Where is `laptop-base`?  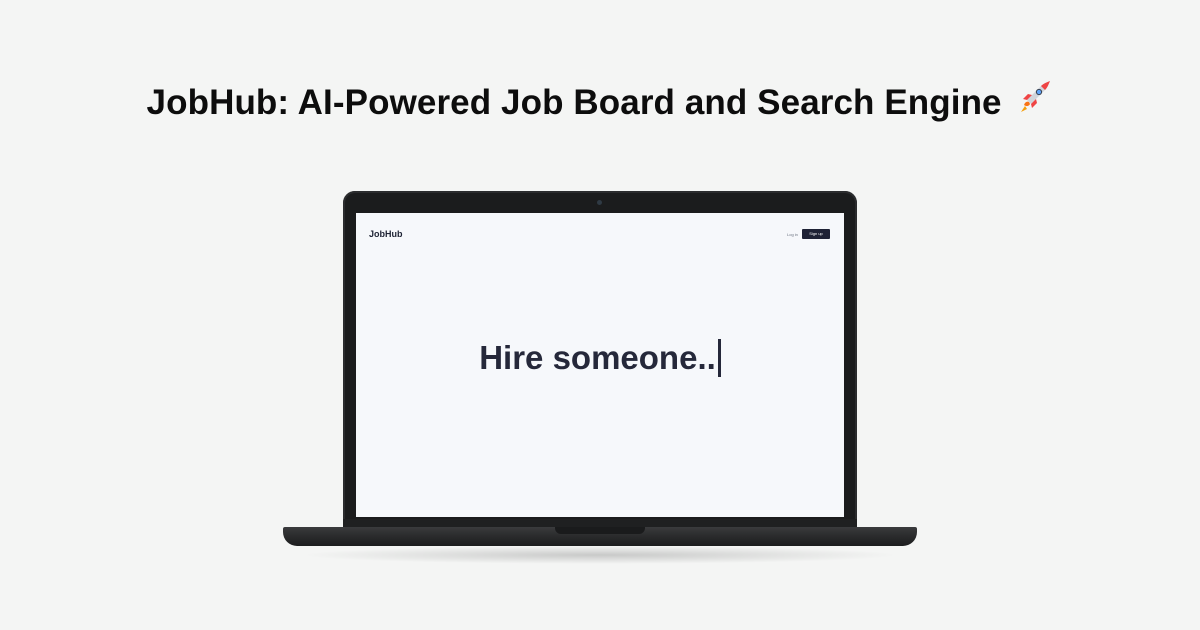
laptop-base is located at coordinates (600, 536).